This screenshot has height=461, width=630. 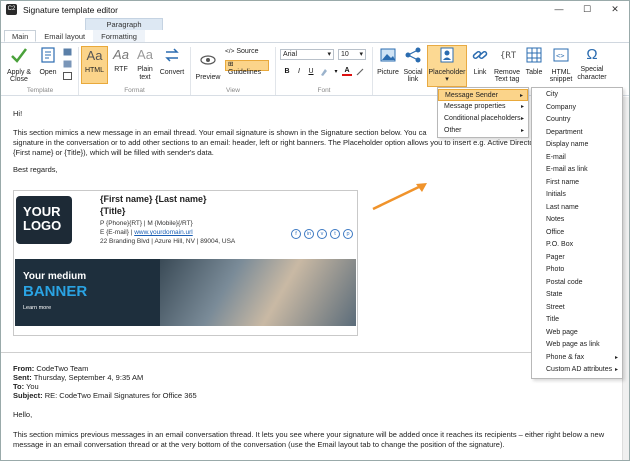 What do you see at coordinates (230, 51) in the screenshot?
I see `source-icon: </>` at bounding box center [230, 51].